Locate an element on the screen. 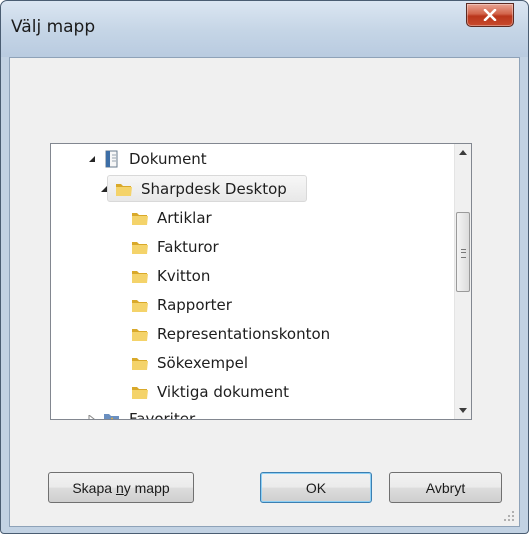 Image resolution: width=529 pixels, height=534 pixels. close-button is located at coordinates (490, 15).